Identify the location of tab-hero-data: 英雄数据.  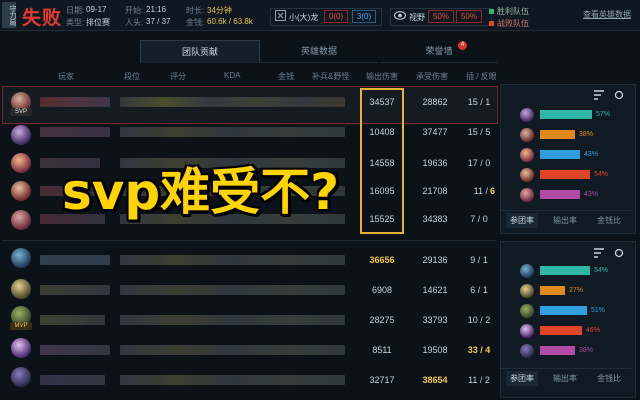
(319, 51).